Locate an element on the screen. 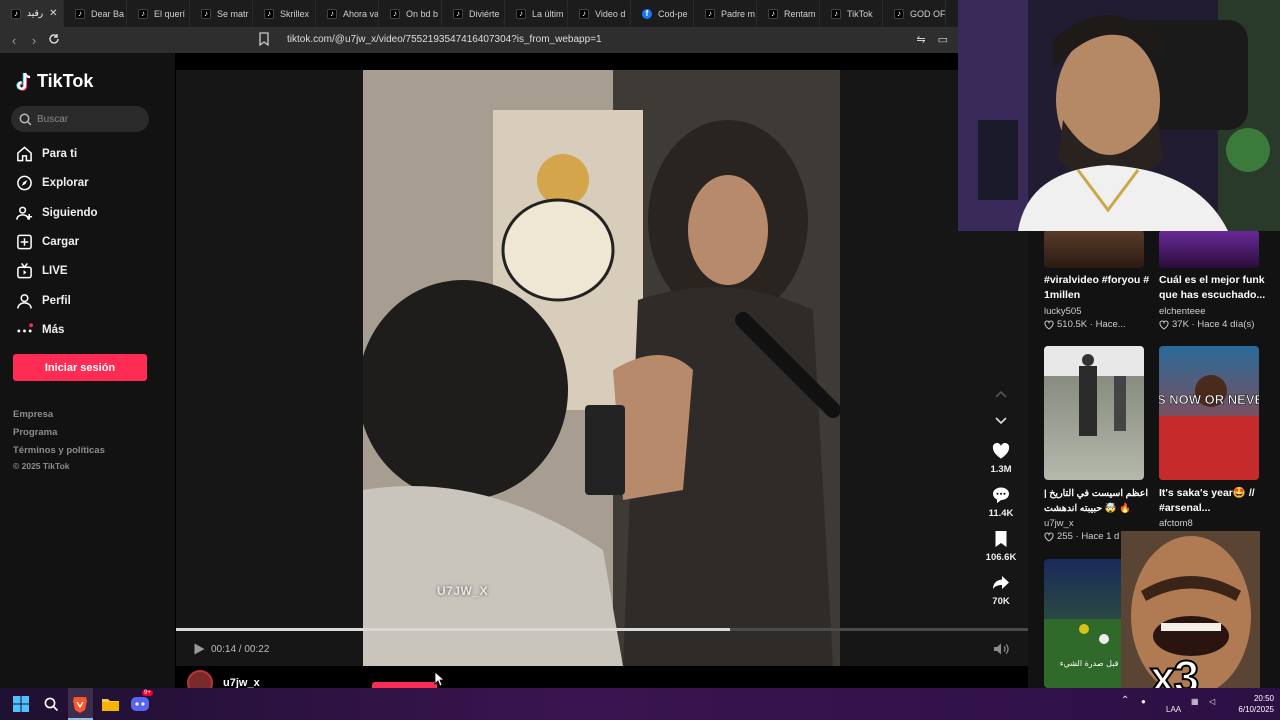 The width and height of the screenshot is (1280, 720). sidebar-item-cargar: Cargar is located at coordinates (47, 242).